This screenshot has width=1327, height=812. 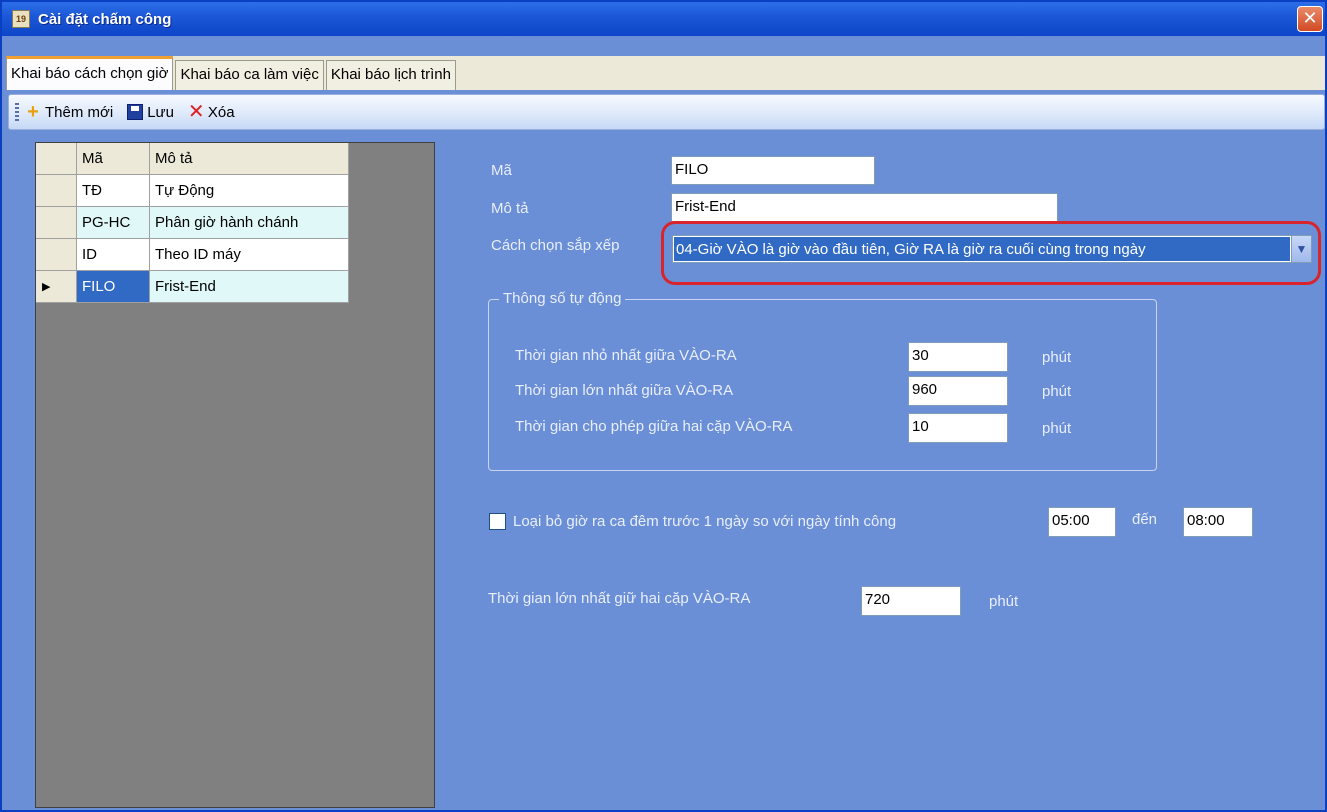 I want to click on grid-header-code: Mã, so click(x=113, y=159).